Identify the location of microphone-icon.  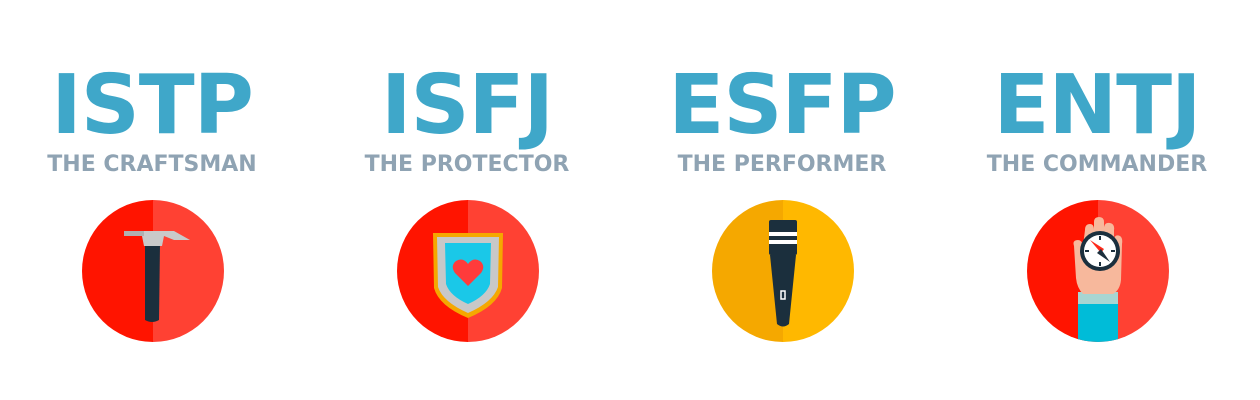
(783, 271).